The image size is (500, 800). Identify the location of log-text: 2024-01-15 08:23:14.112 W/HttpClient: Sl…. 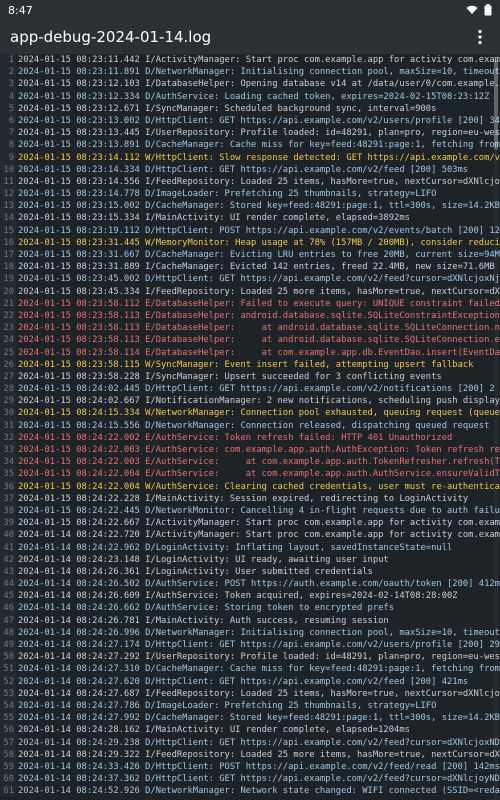
(259, 157).